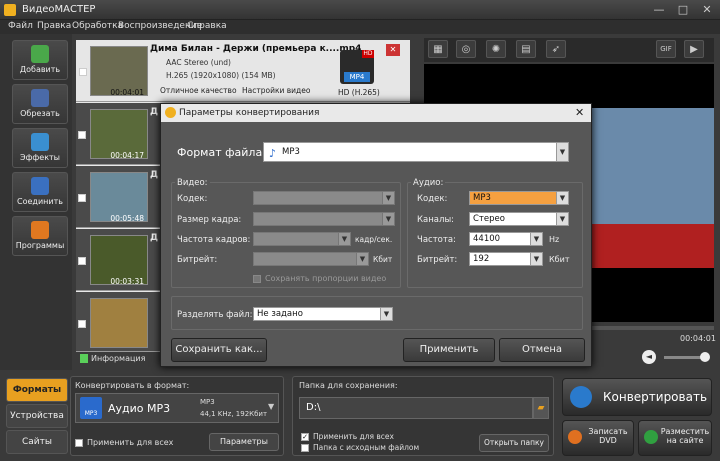 This screenshot has width=720, height=461. I want to click on tab-devices: Устройства, so click(37, 416).